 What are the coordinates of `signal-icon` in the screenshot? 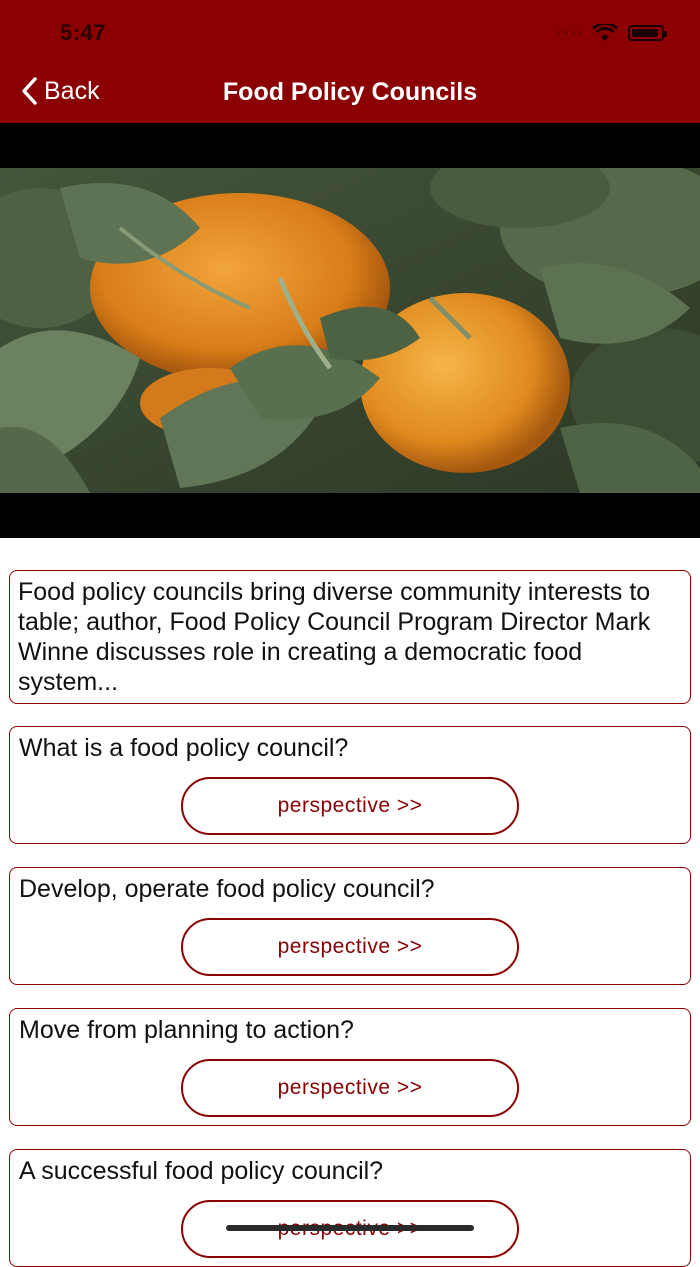 It's located at (569, 33).